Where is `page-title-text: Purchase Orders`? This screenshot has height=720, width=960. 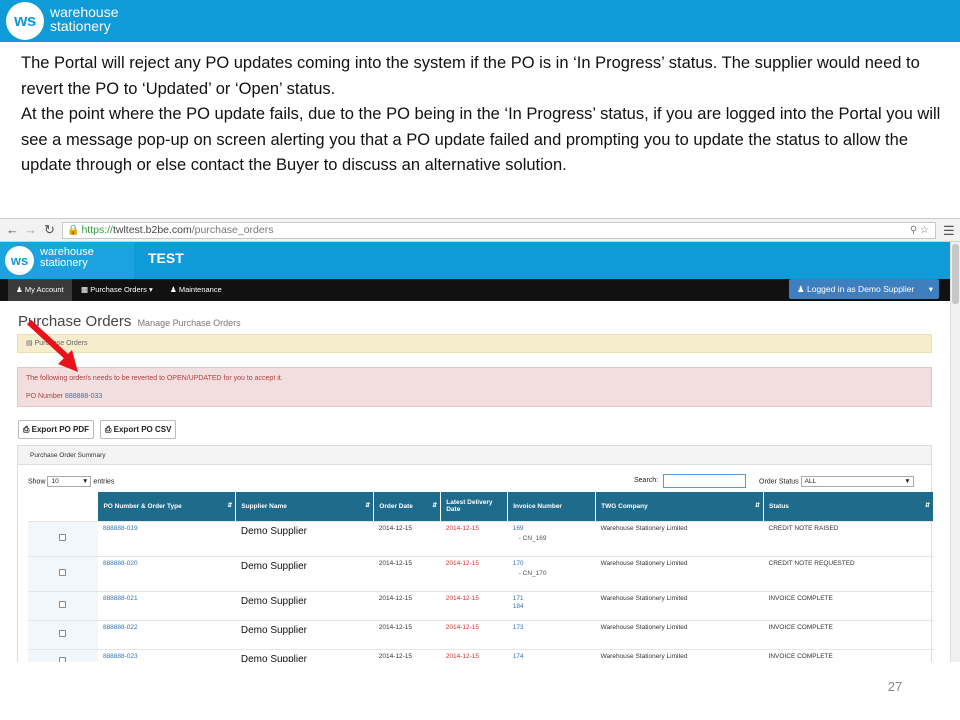
page-title-text: Purchase Orders is located at coordinates (75, 321).